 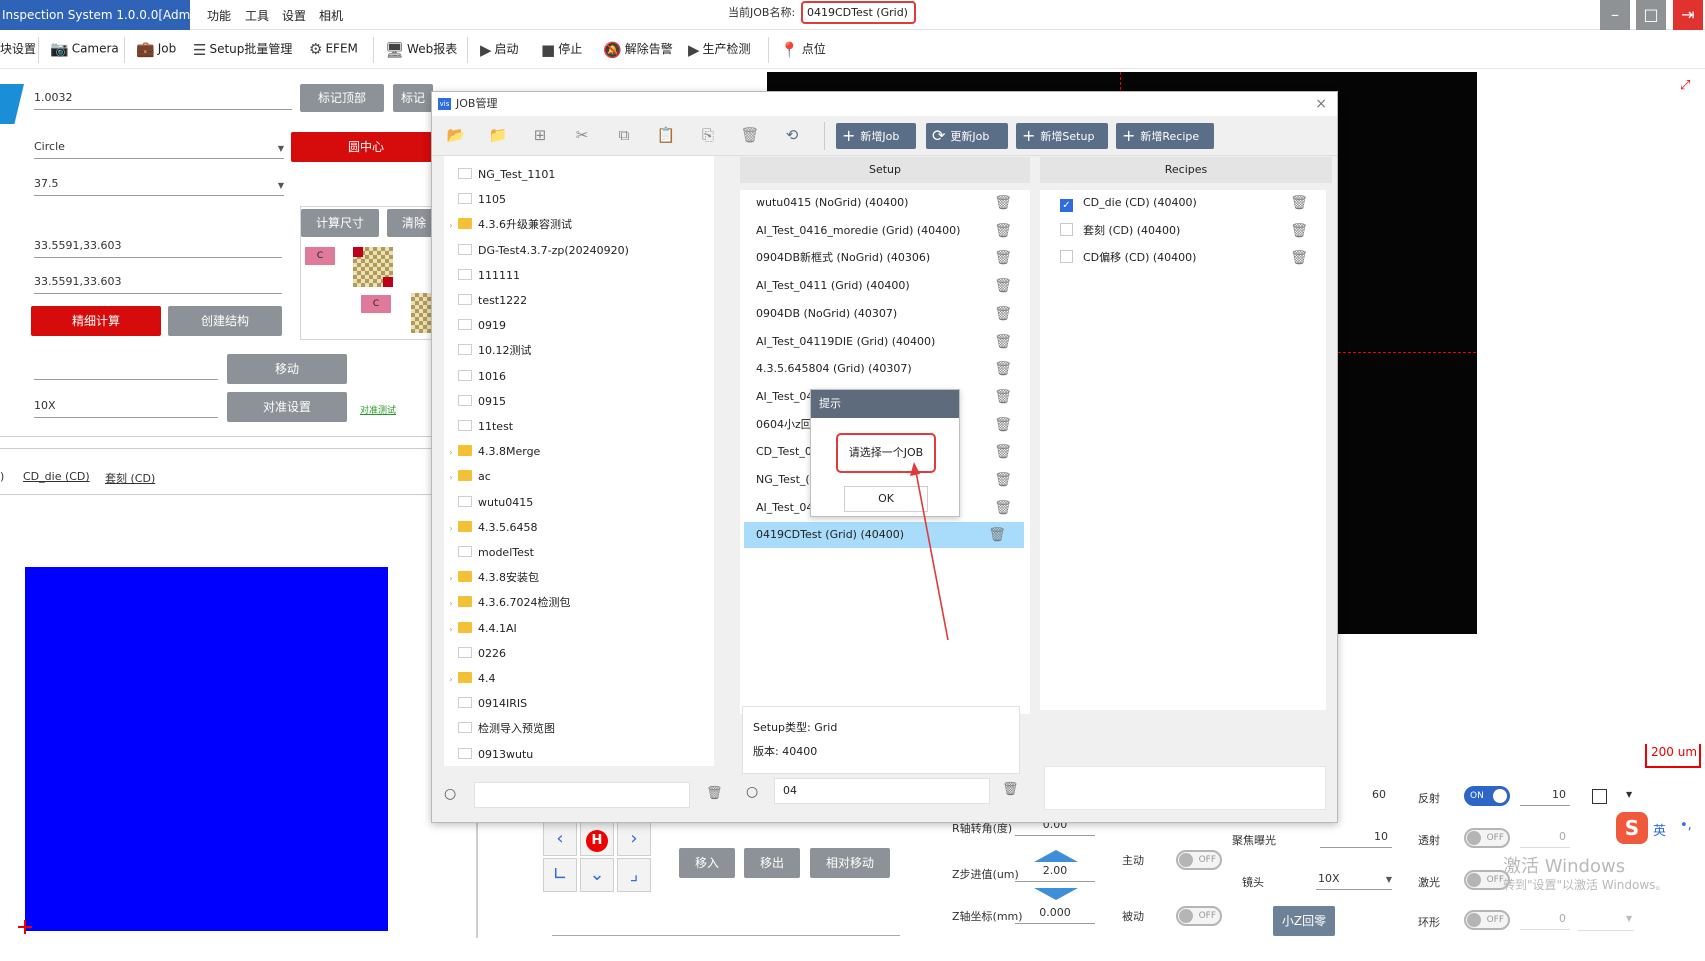 I want to click on tree-item: 11test, so click(x=478, y=427).